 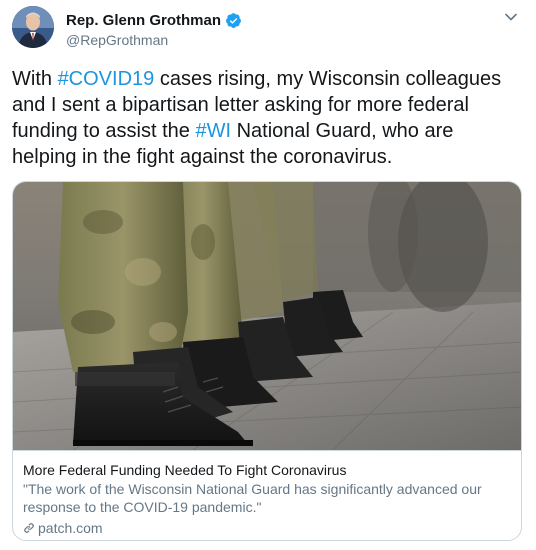 What do you see at coordinates (70, 528) in the screenshot?
I see `card-domain: patch.com` at bounding box center [70, 528].